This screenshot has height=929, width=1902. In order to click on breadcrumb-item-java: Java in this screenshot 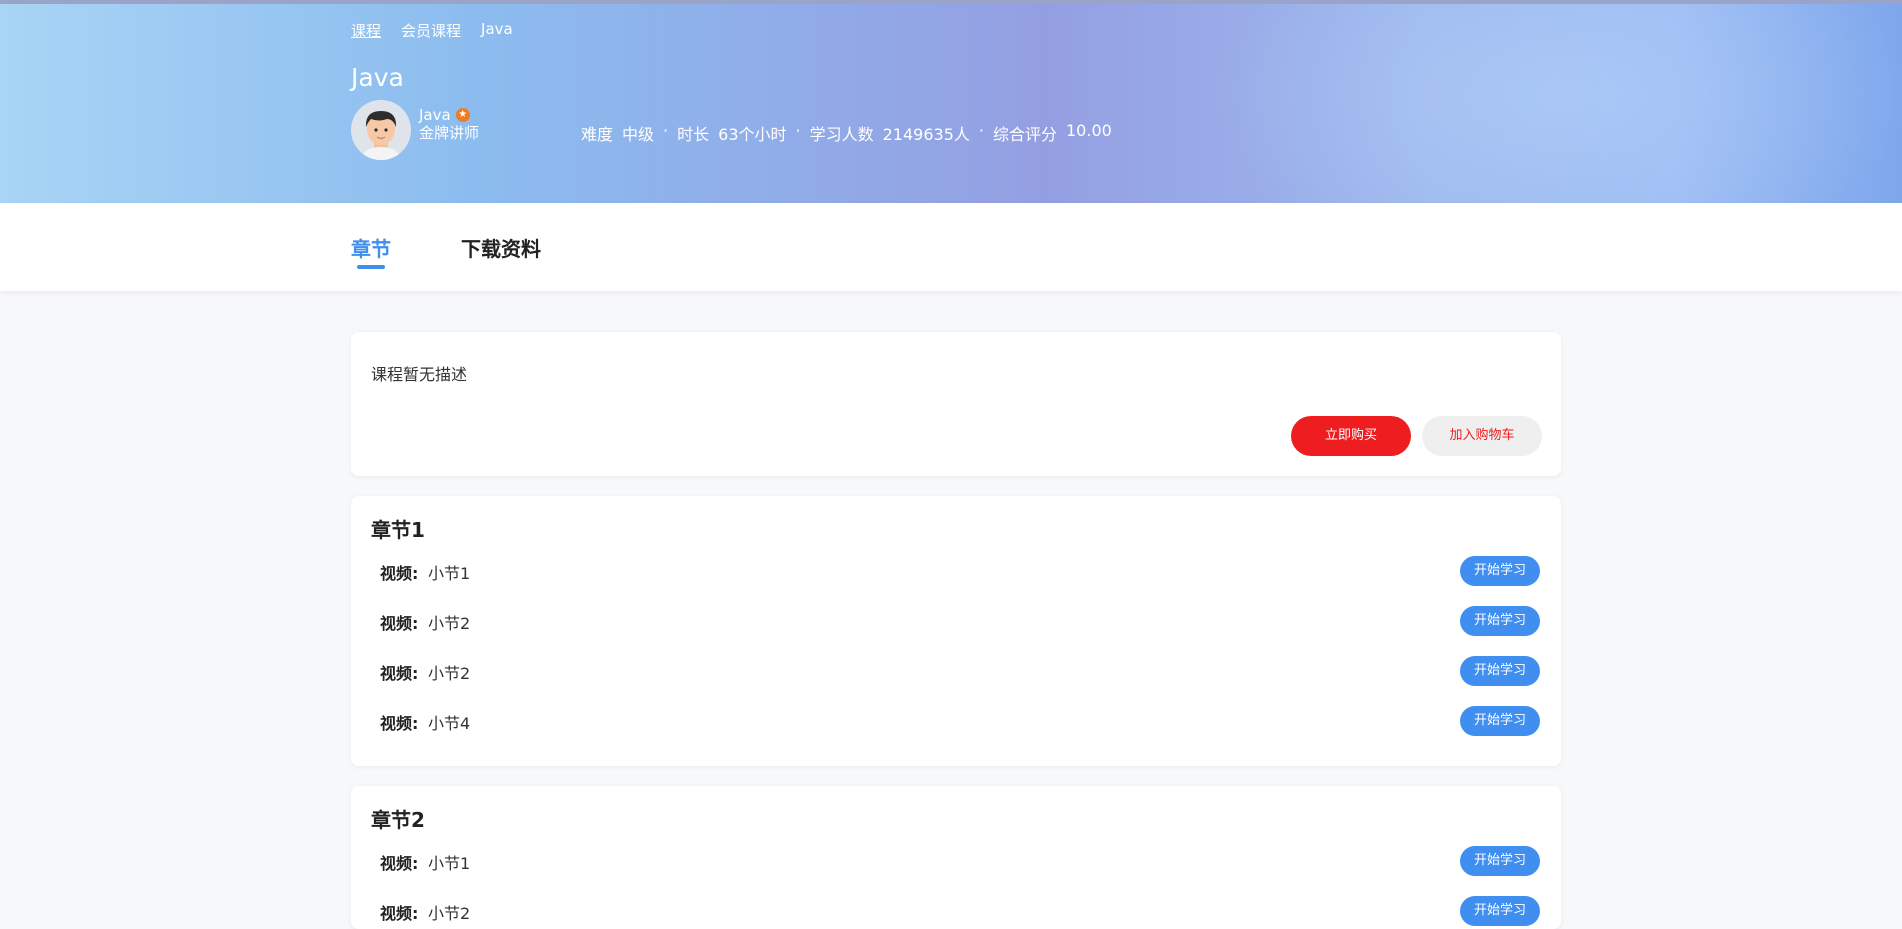, I will do `click(497, 30)`.